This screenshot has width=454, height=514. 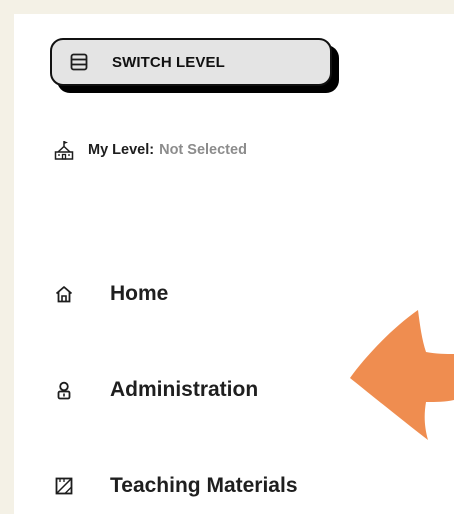 I want to click on nav-item-administration: Administration, so click(x=155, y=390).